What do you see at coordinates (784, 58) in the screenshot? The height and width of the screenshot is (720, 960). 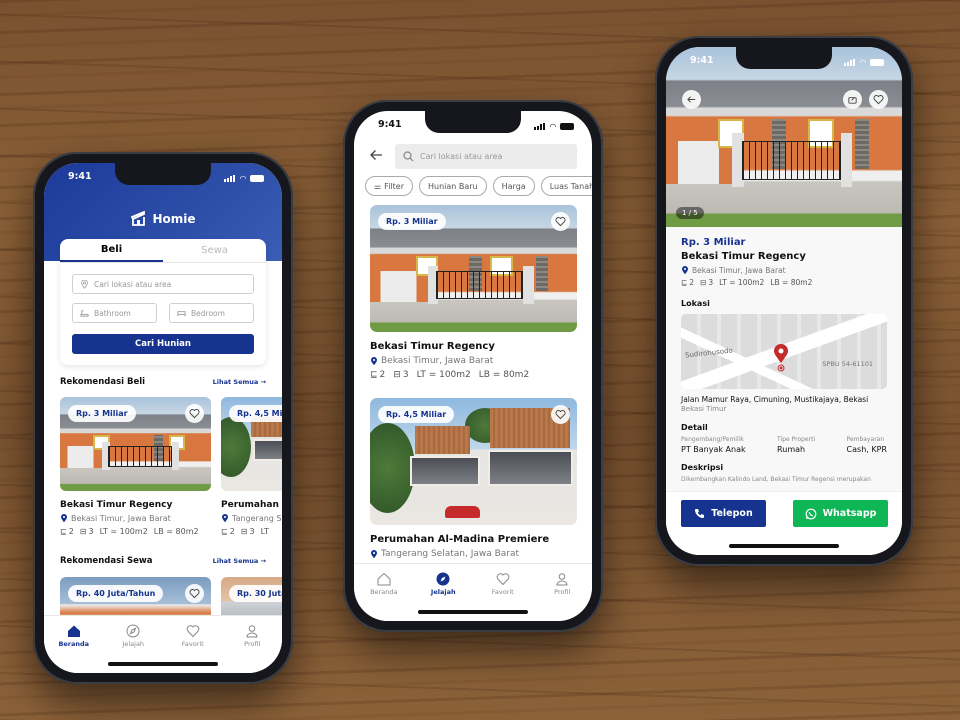 I see `notch` at bounding box center [784, 58].